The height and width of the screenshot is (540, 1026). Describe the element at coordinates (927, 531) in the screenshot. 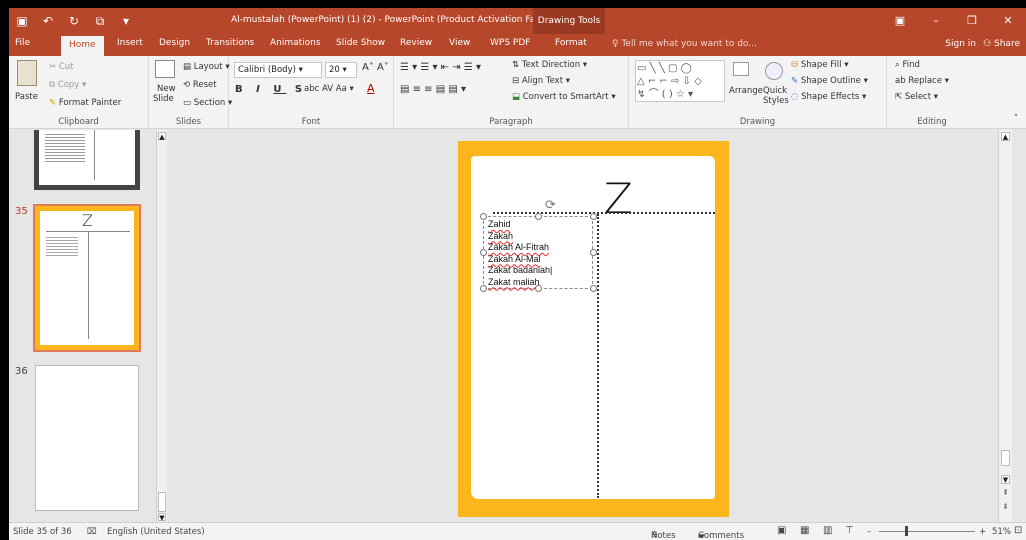

I see `zoom-slider` at that location.